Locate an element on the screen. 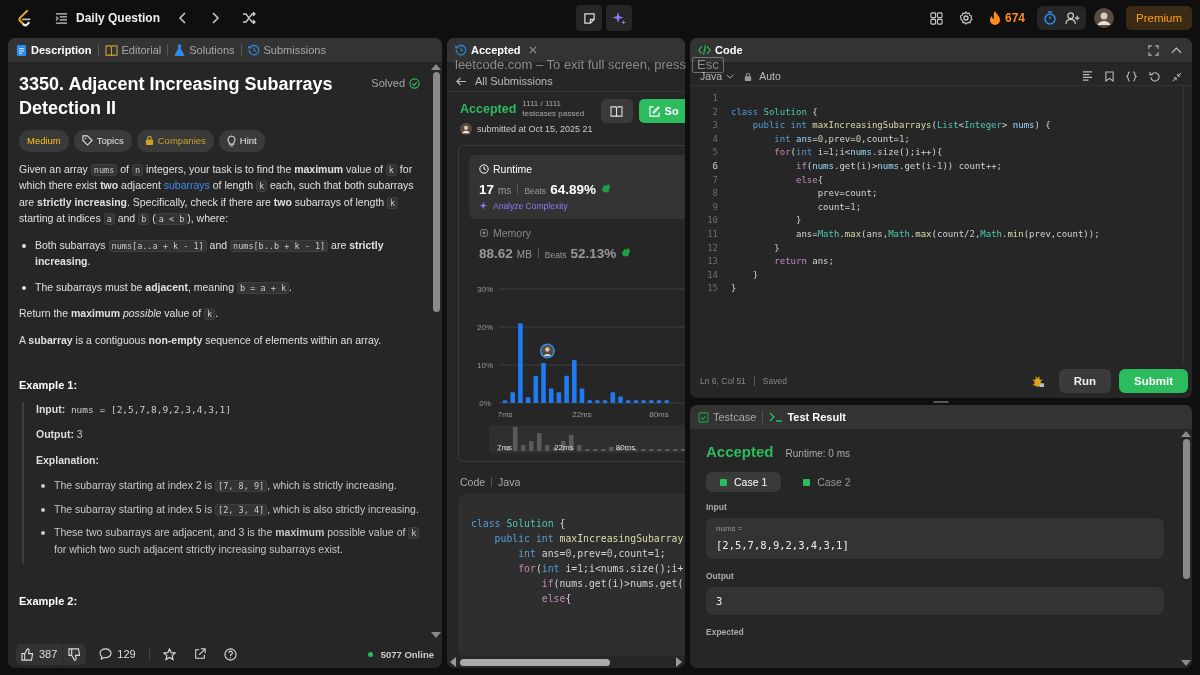 This screenshot has width=1200, height=675. back-link: All Submissions is located at coordinates (504, 81).